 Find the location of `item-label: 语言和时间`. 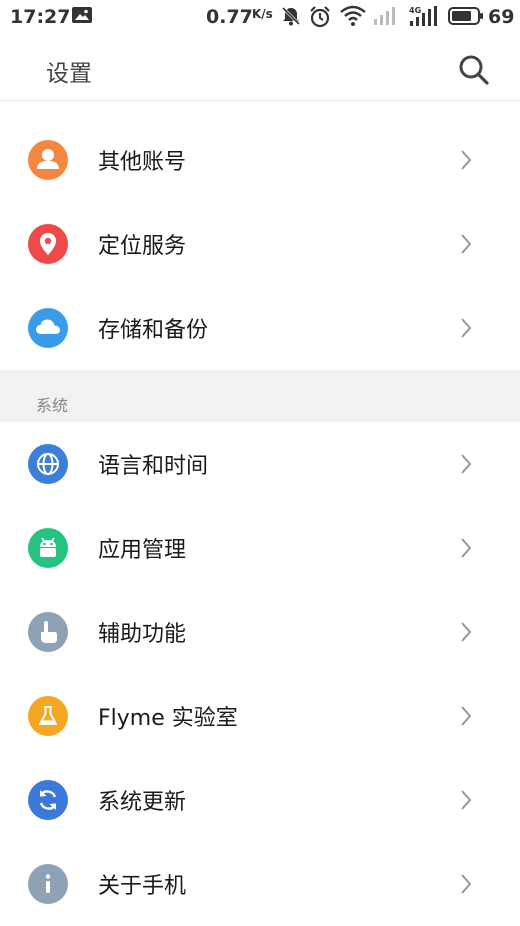

item-label: 语言和时间 is located at coordinates (153, 466).